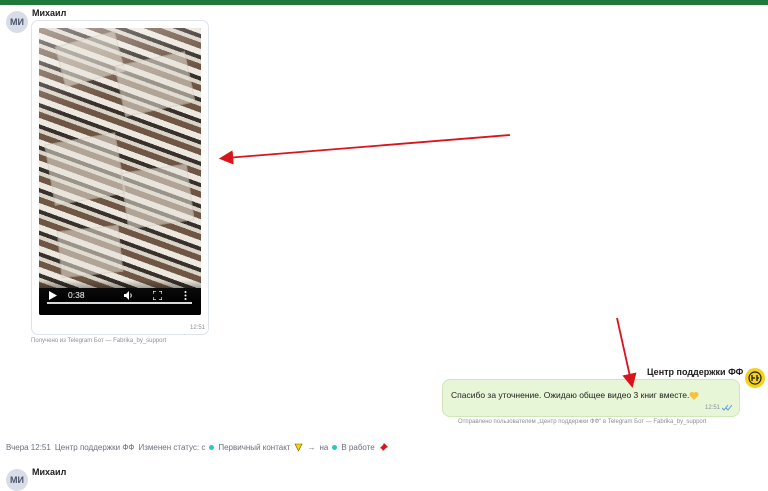 The image size is (768, 491). I want to click on arrow-to-message, so click(626, 353).